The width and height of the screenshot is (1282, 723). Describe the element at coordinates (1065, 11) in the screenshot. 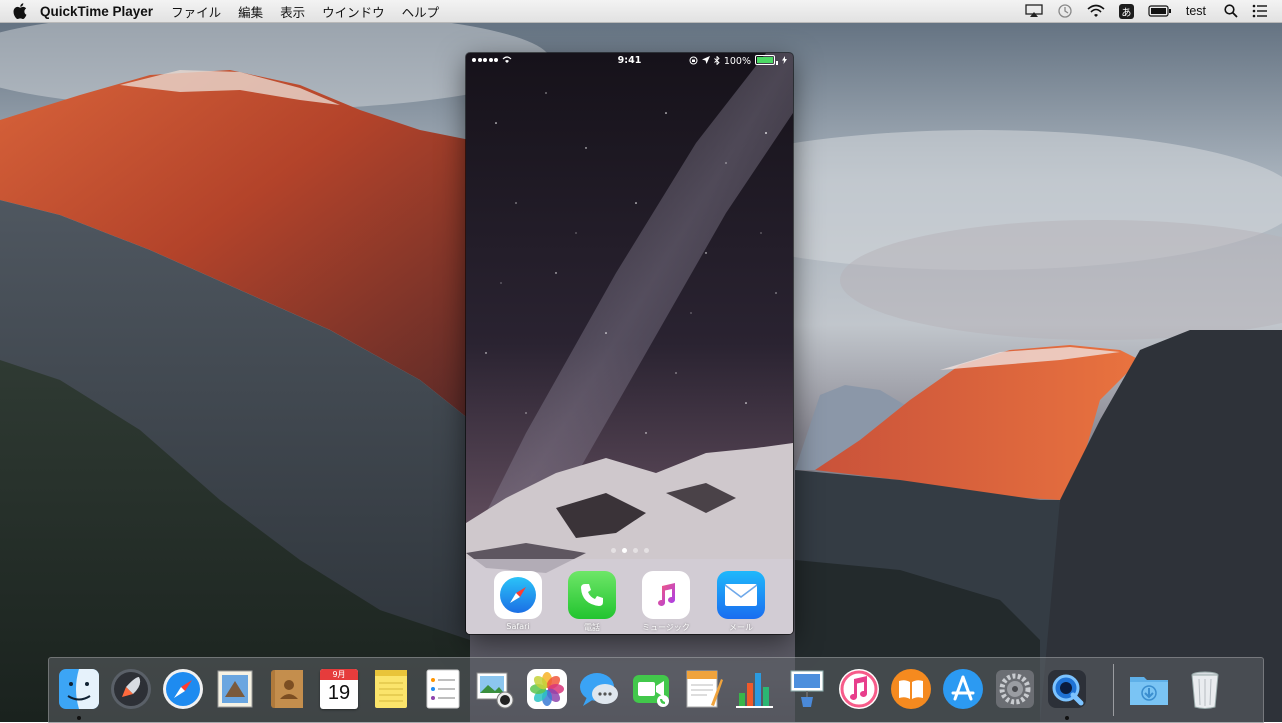

I see `time-machine-icon` at that location.